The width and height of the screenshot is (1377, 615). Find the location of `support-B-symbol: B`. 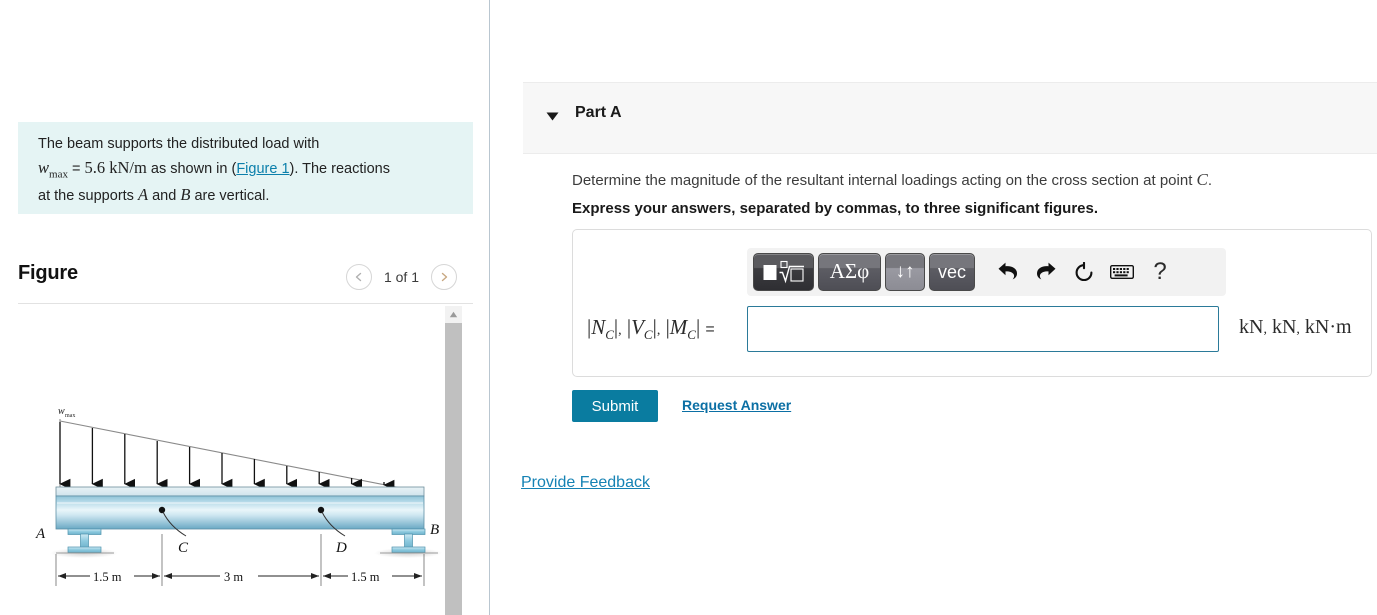

support-B-symbol: B is located at coordinates (185, 194).